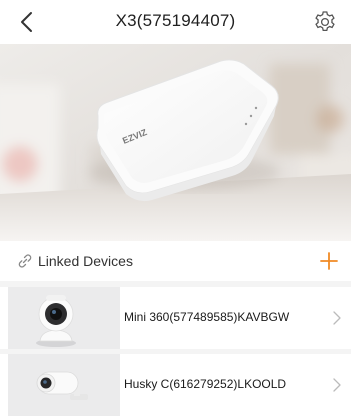 Image resolution: width=351 pixels, height=417 pixels. I want to click on top-bar: X3(575194407), so click(175, 22).